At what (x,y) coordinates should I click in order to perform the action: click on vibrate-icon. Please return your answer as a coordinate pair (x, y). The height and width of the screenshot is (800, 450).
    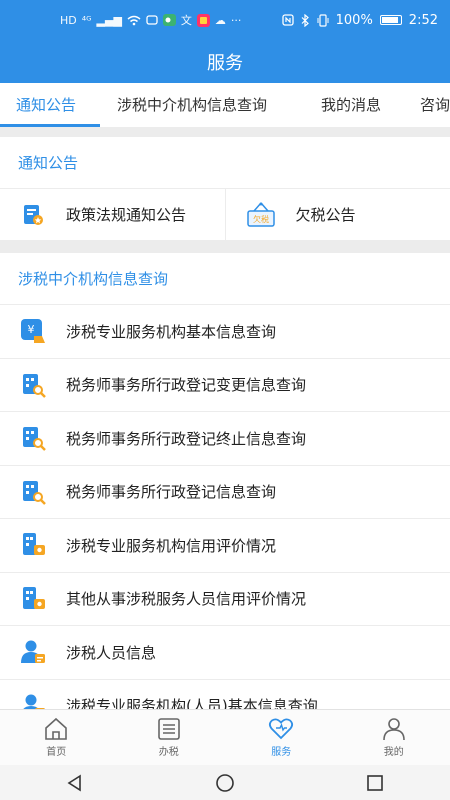
    Looking at the image, I should click on (323, 20).